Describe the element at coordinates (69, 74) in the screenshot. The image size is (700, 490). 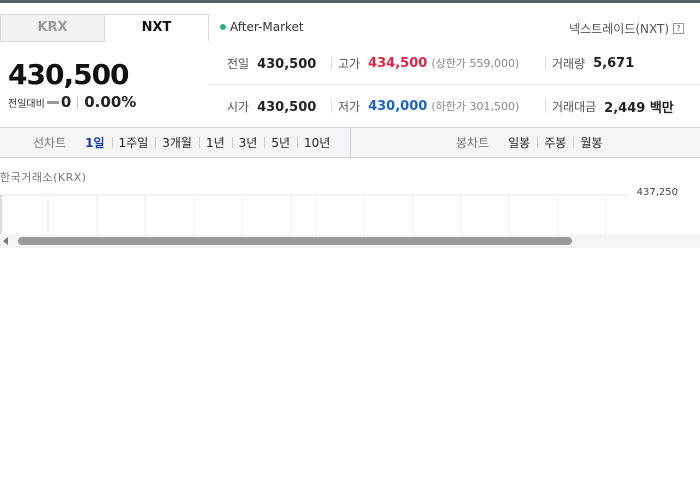
I see `current-price: 430,500` at that location.